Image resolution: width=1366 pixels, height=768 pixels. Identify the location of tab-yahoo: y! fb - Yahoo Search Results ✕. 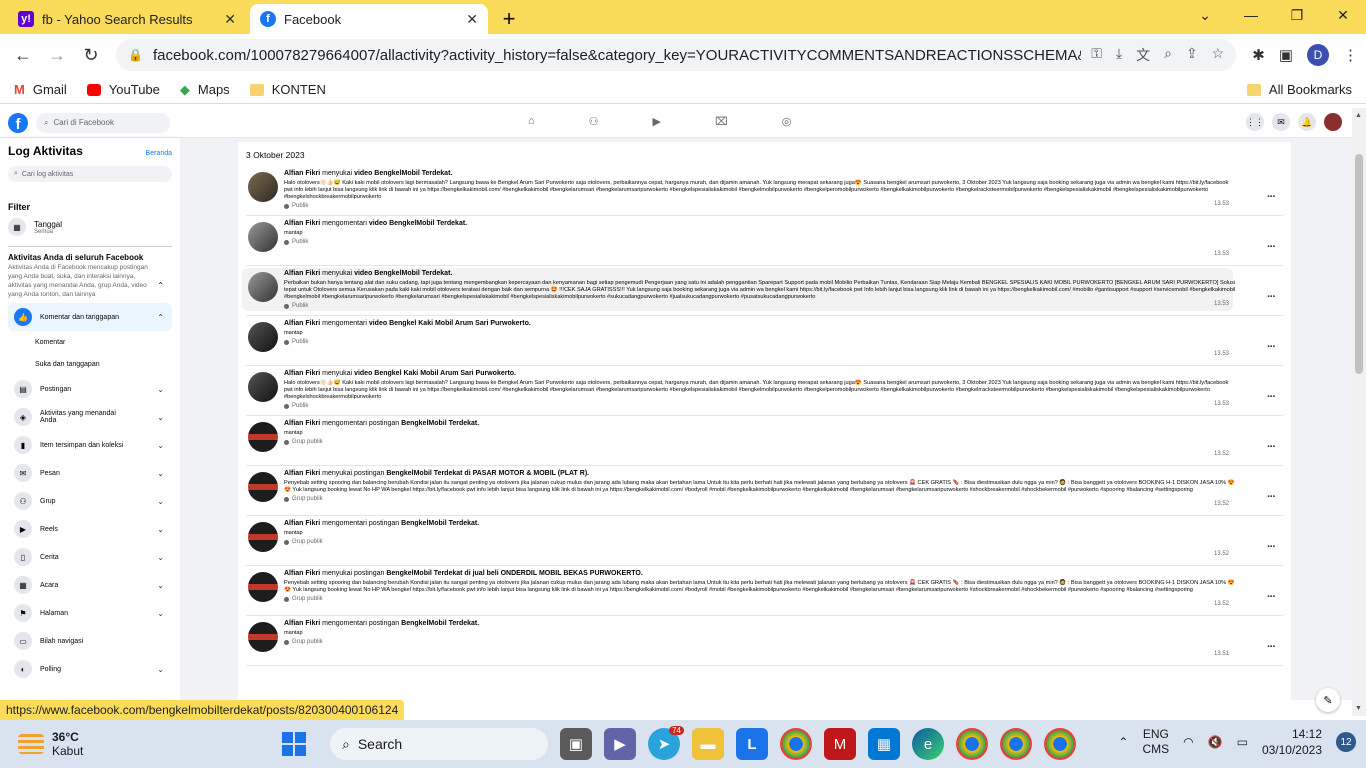
(127, 19).